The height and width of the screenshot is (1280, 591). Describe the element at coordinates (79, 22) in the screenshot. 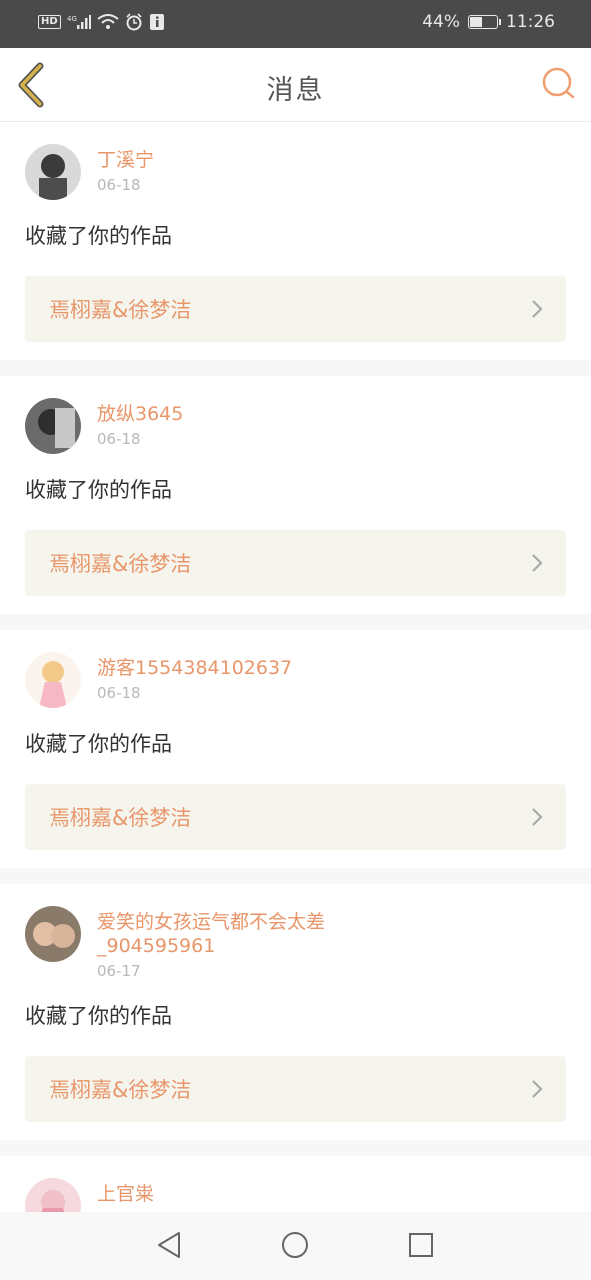

I see `signal-4g-icon: 4G` at that location.